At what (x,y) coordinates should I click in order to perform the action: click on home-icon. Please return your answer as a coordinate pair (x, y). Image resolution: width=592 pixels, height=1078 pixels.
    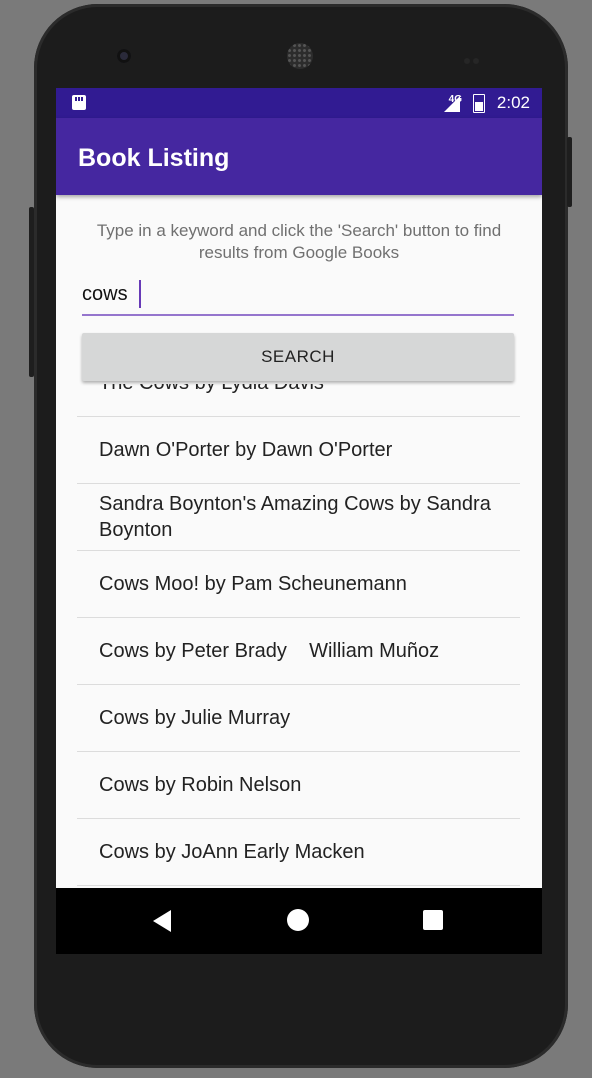
    Looking at the image, I should click on (298, 920).